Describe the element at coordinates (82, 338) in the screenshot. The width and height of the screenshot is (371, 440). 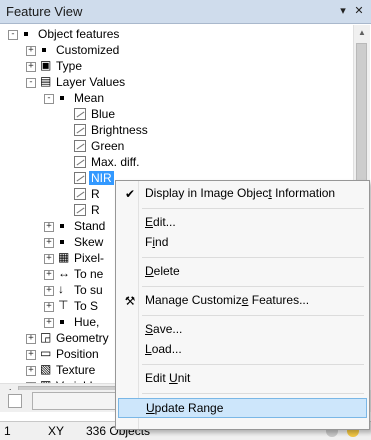
I see `tree-node-label: Geometry` at that location.